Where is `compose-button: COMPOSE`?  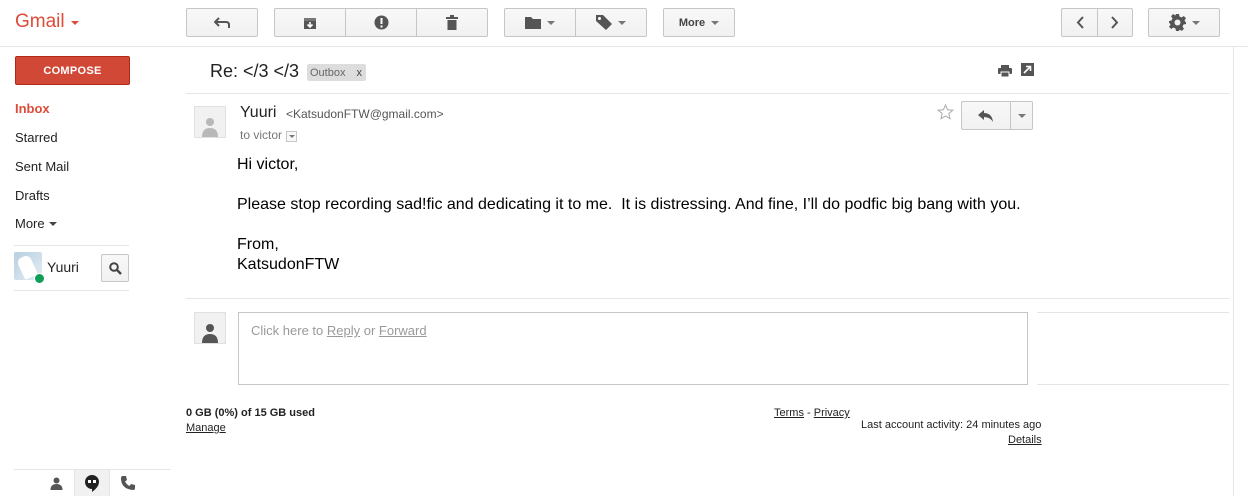
compose-button: COMPOSE is located at coordinates (72, 70).